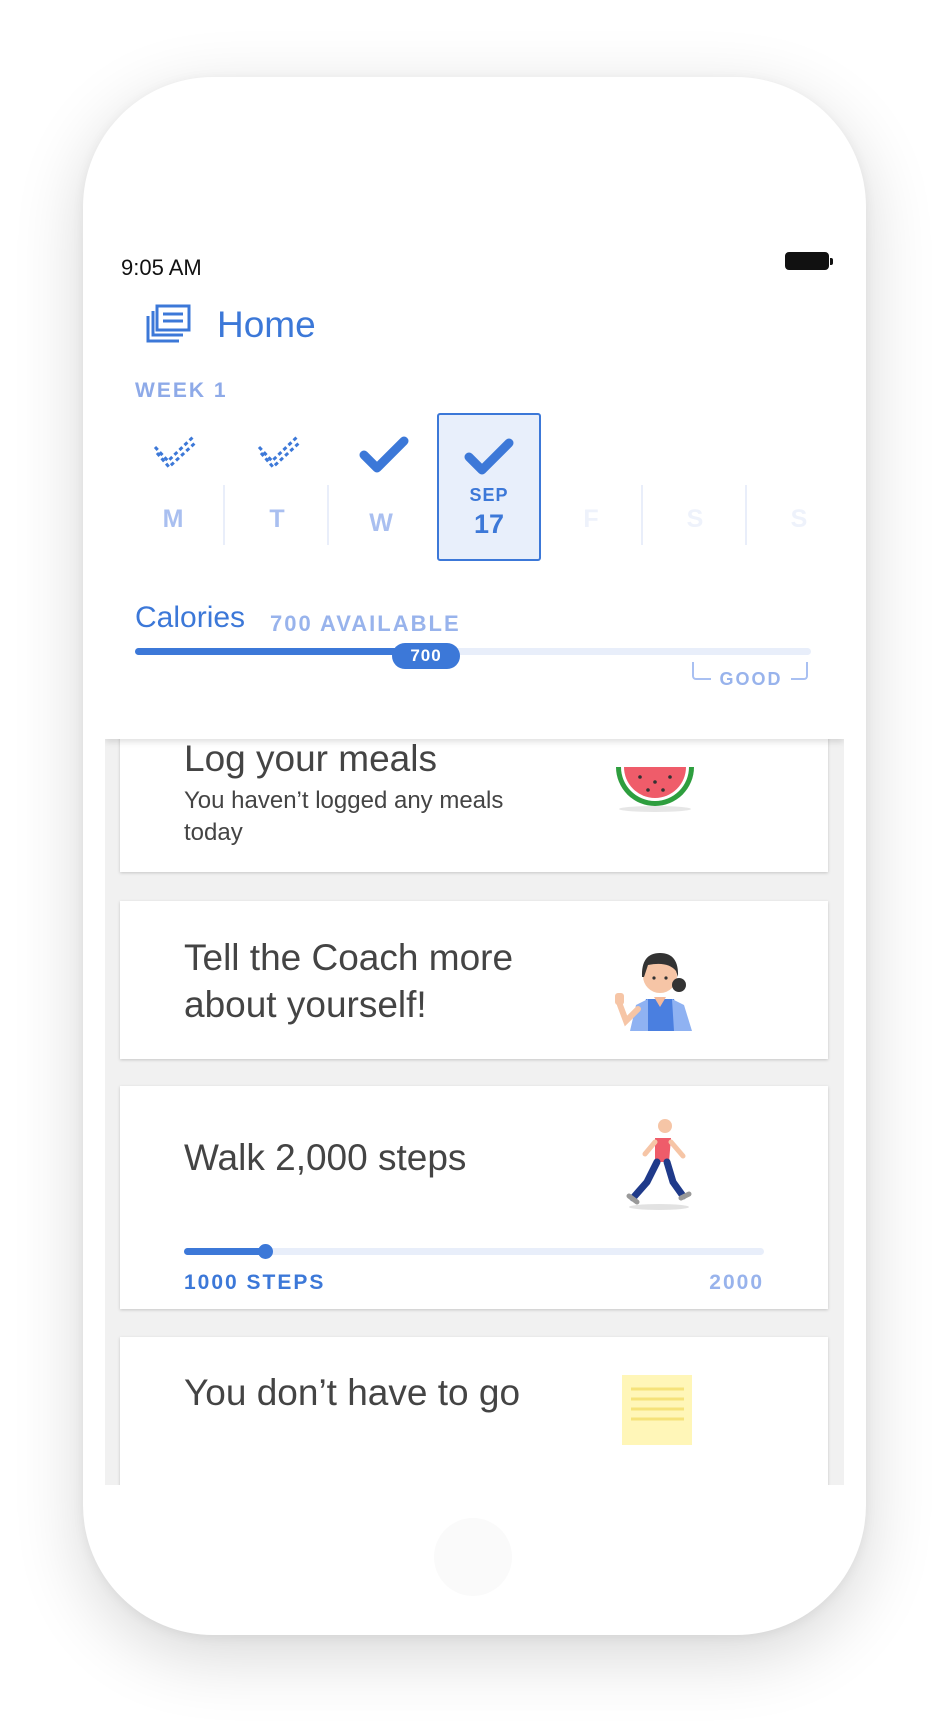 Image resolution: width=949 pixels, height=1724 pixels. What do you see at coordinates (655, 789) in the screenshot?
I see `watermelon-icon` at bounding box center [655, 789].